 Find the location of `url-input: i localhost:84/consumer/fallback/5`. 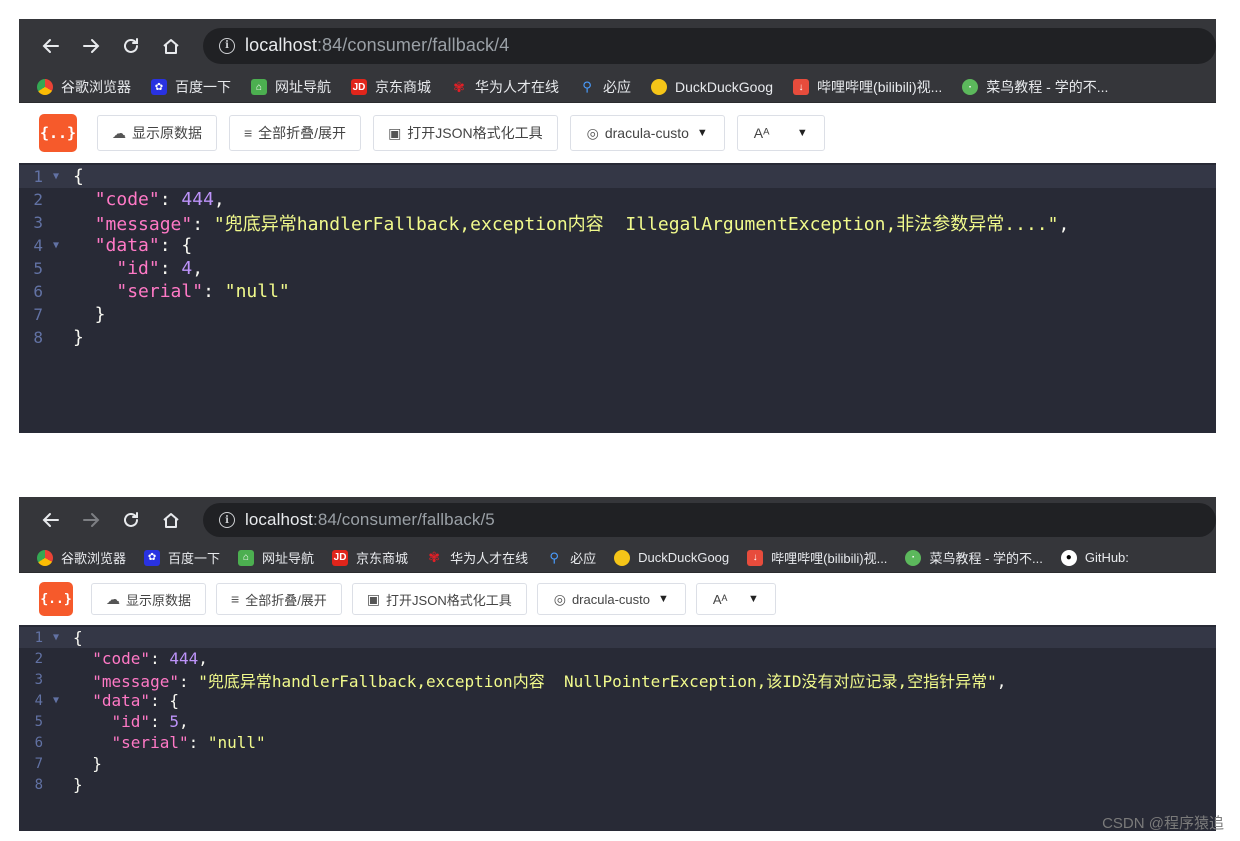

url-input: i localhost:84/consumer/fallback/5 is located at coordinates (709, 520).